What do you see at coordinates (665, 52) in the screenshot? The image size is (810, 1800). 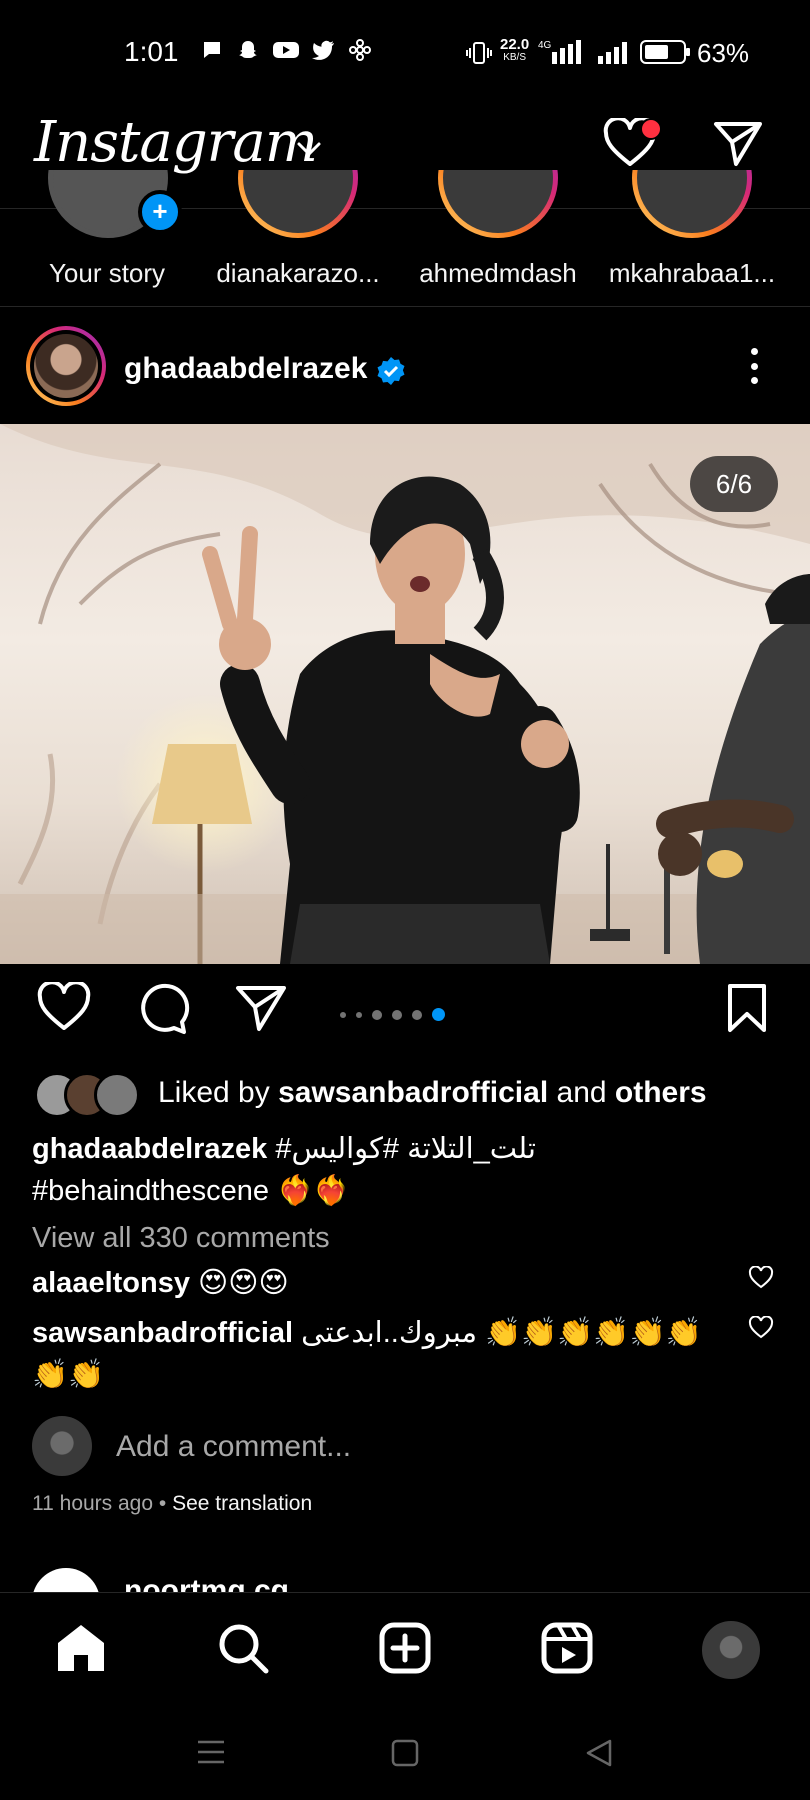 I see `battery-icon` at bounding box center [665, 52].